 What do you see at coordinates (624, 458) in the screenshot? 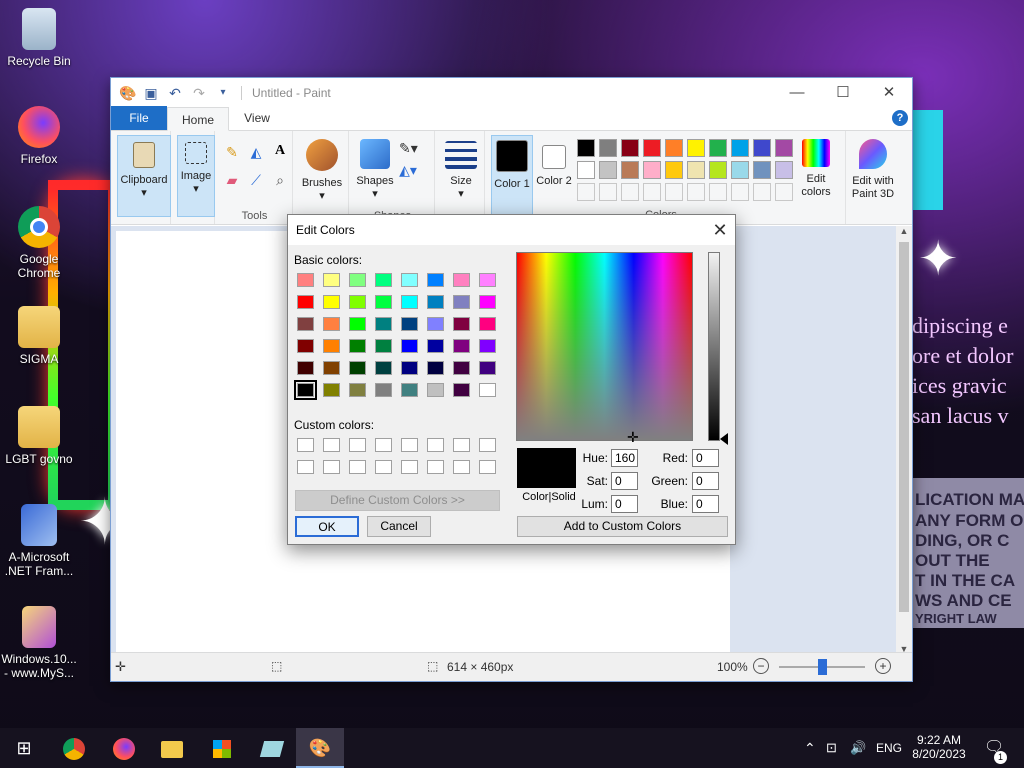
I see `hue-field: 160` at bounding box center [624, 458].